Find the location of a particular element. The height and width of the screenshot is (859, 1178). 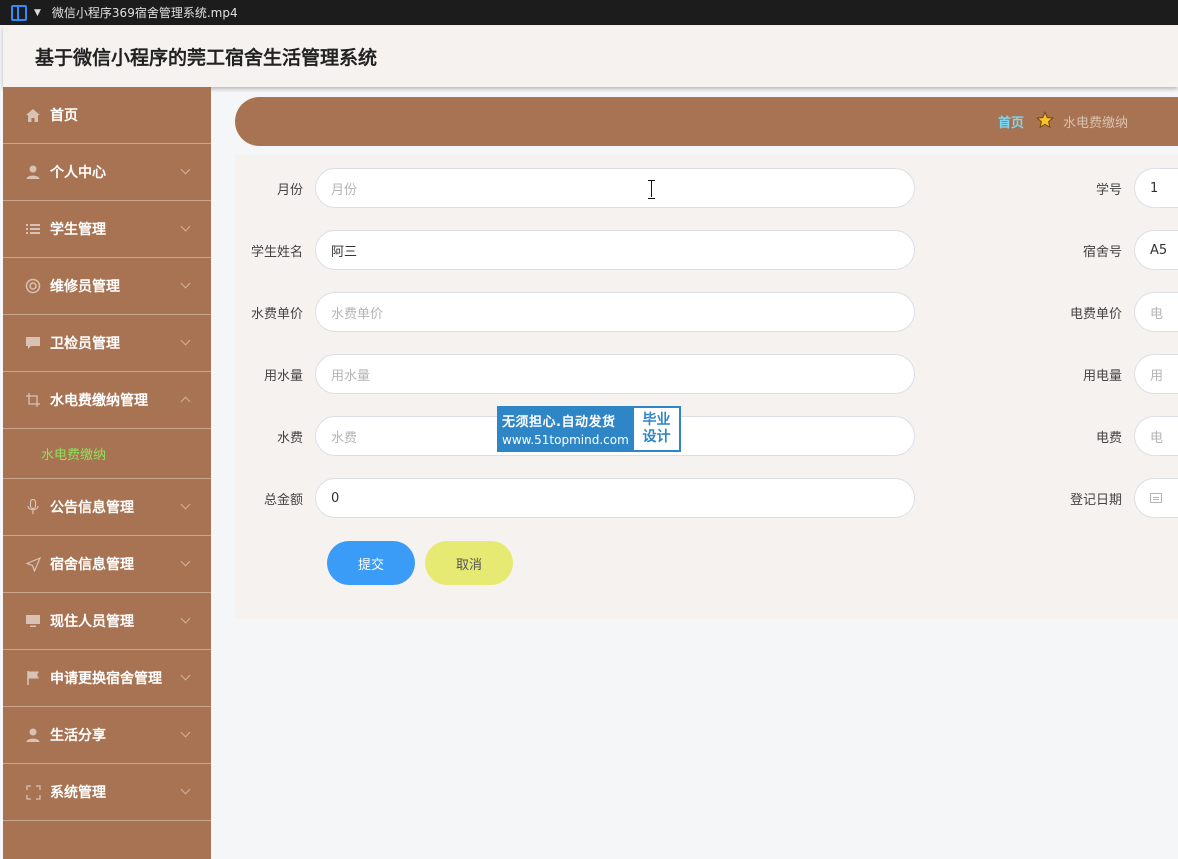

watermark-badge: 毕业 设计 is located at coordinates (656, 429).